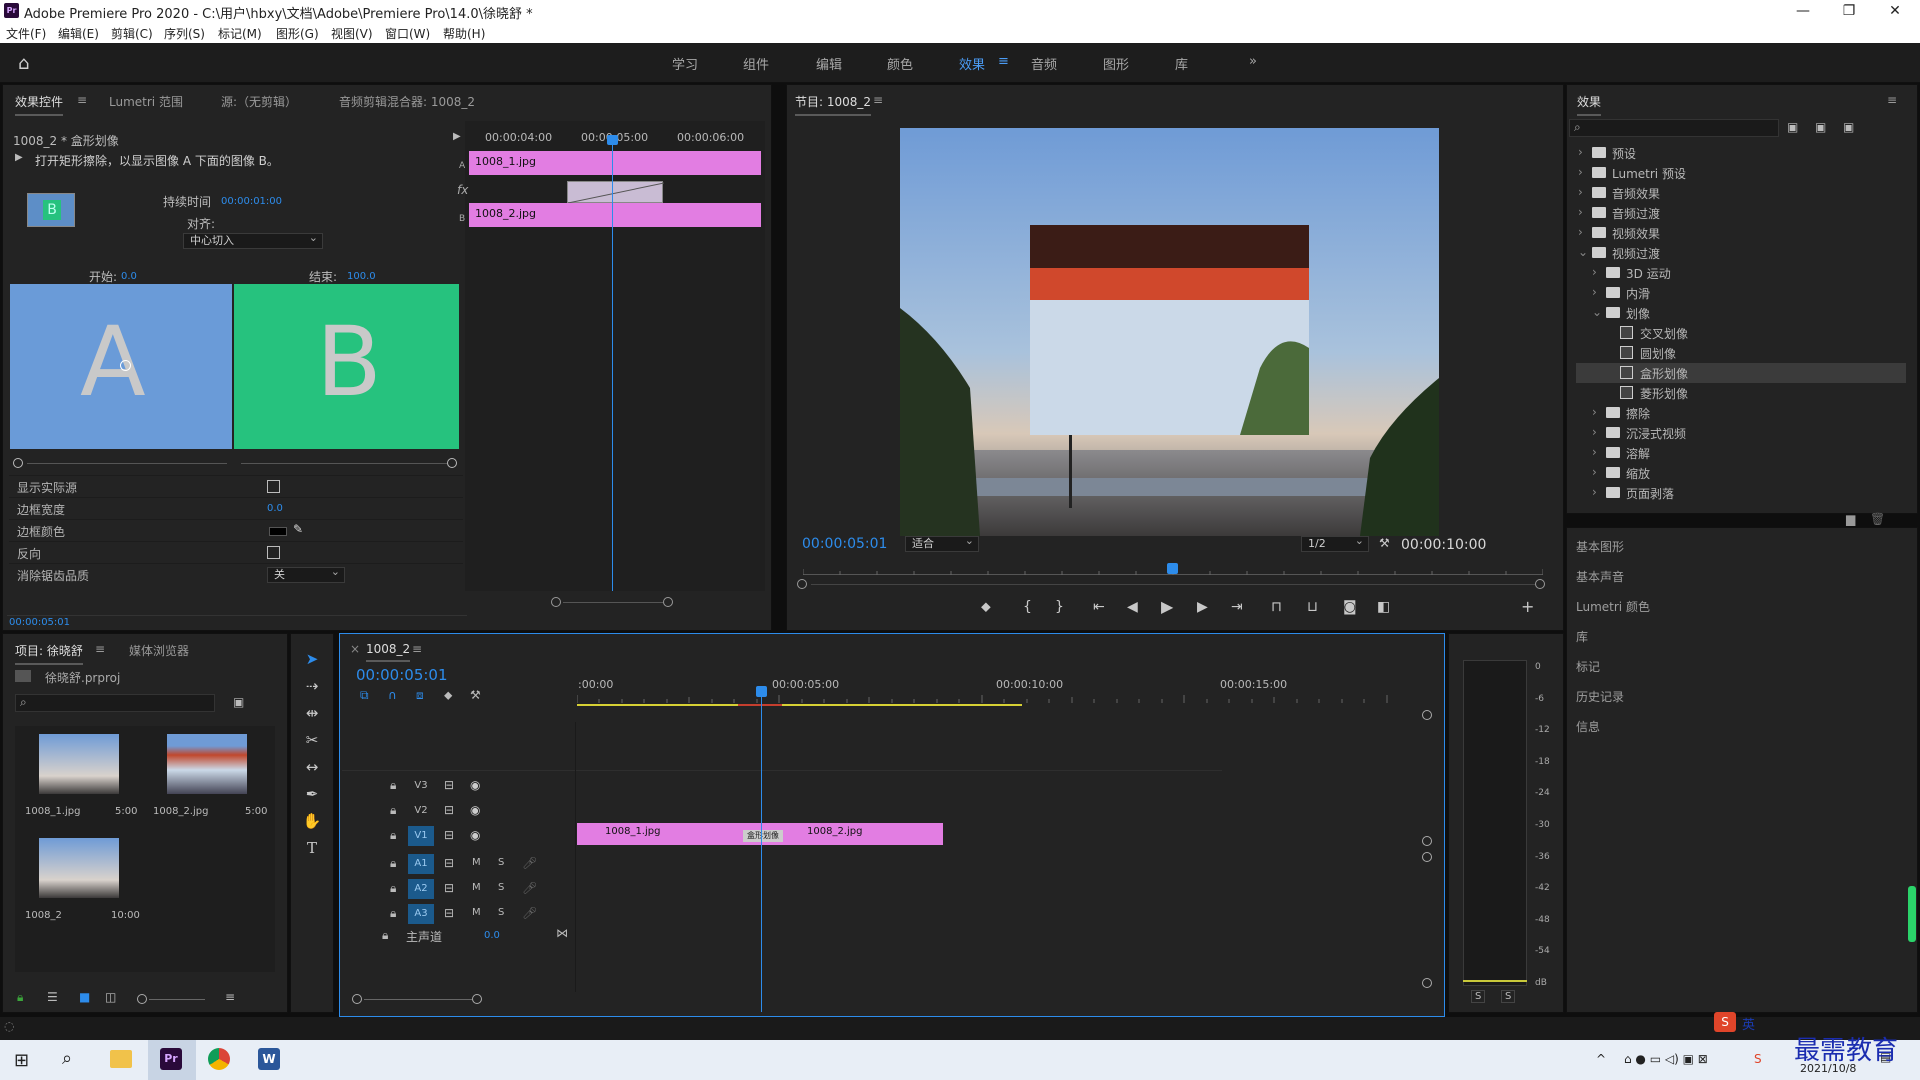  What do you see at coordinates (1674, 128) in the screenshot?
I see `effects-search-input: ⌕` at bounding box center [1674, 128].